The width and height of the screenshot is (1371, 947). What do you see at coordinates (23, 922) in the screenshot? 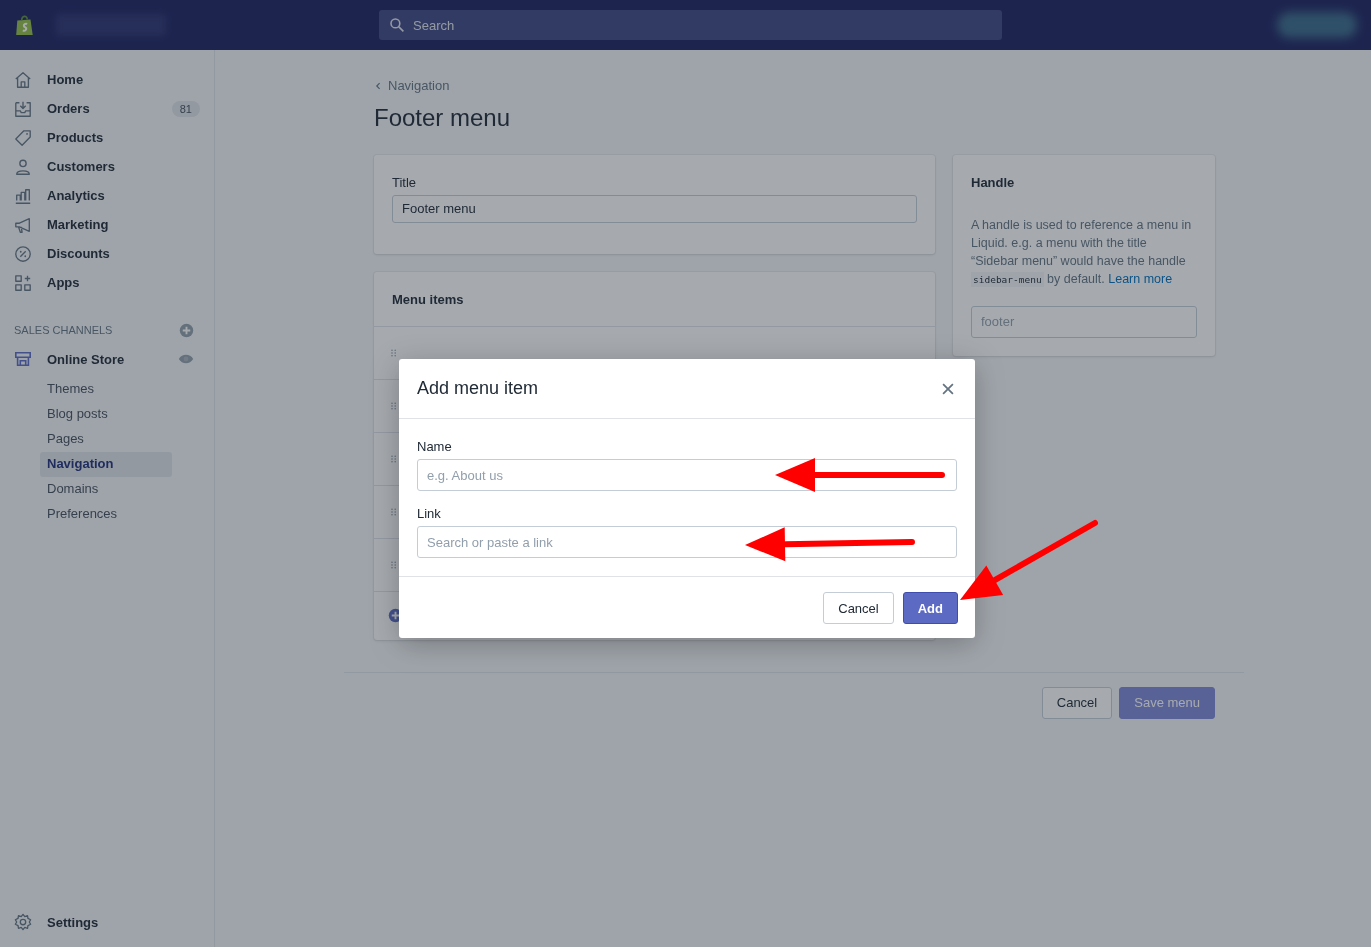
I see `gear-icon` at bounding box center [23, 922].